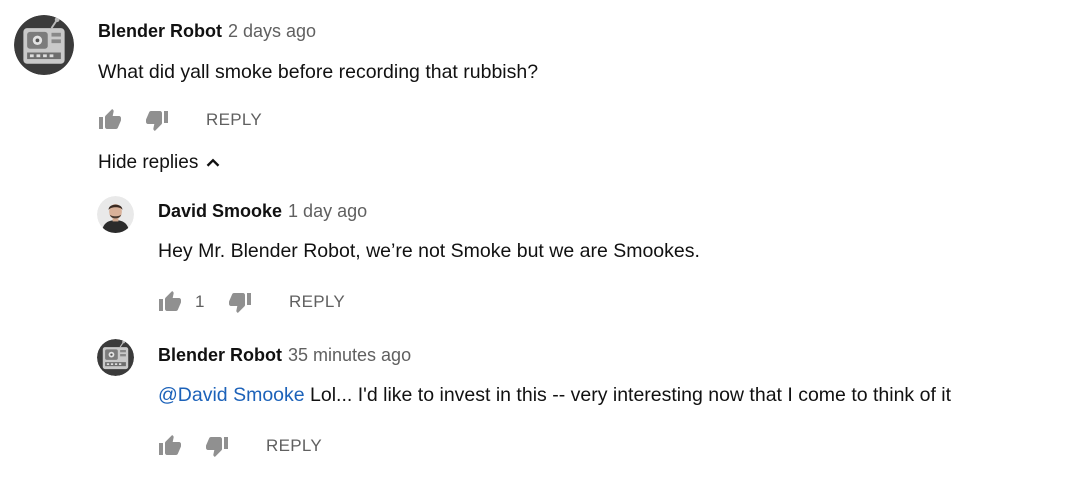 The height and width of the screenshot is (478, 1072). I want to click on dislike-button, so click(157, 120).